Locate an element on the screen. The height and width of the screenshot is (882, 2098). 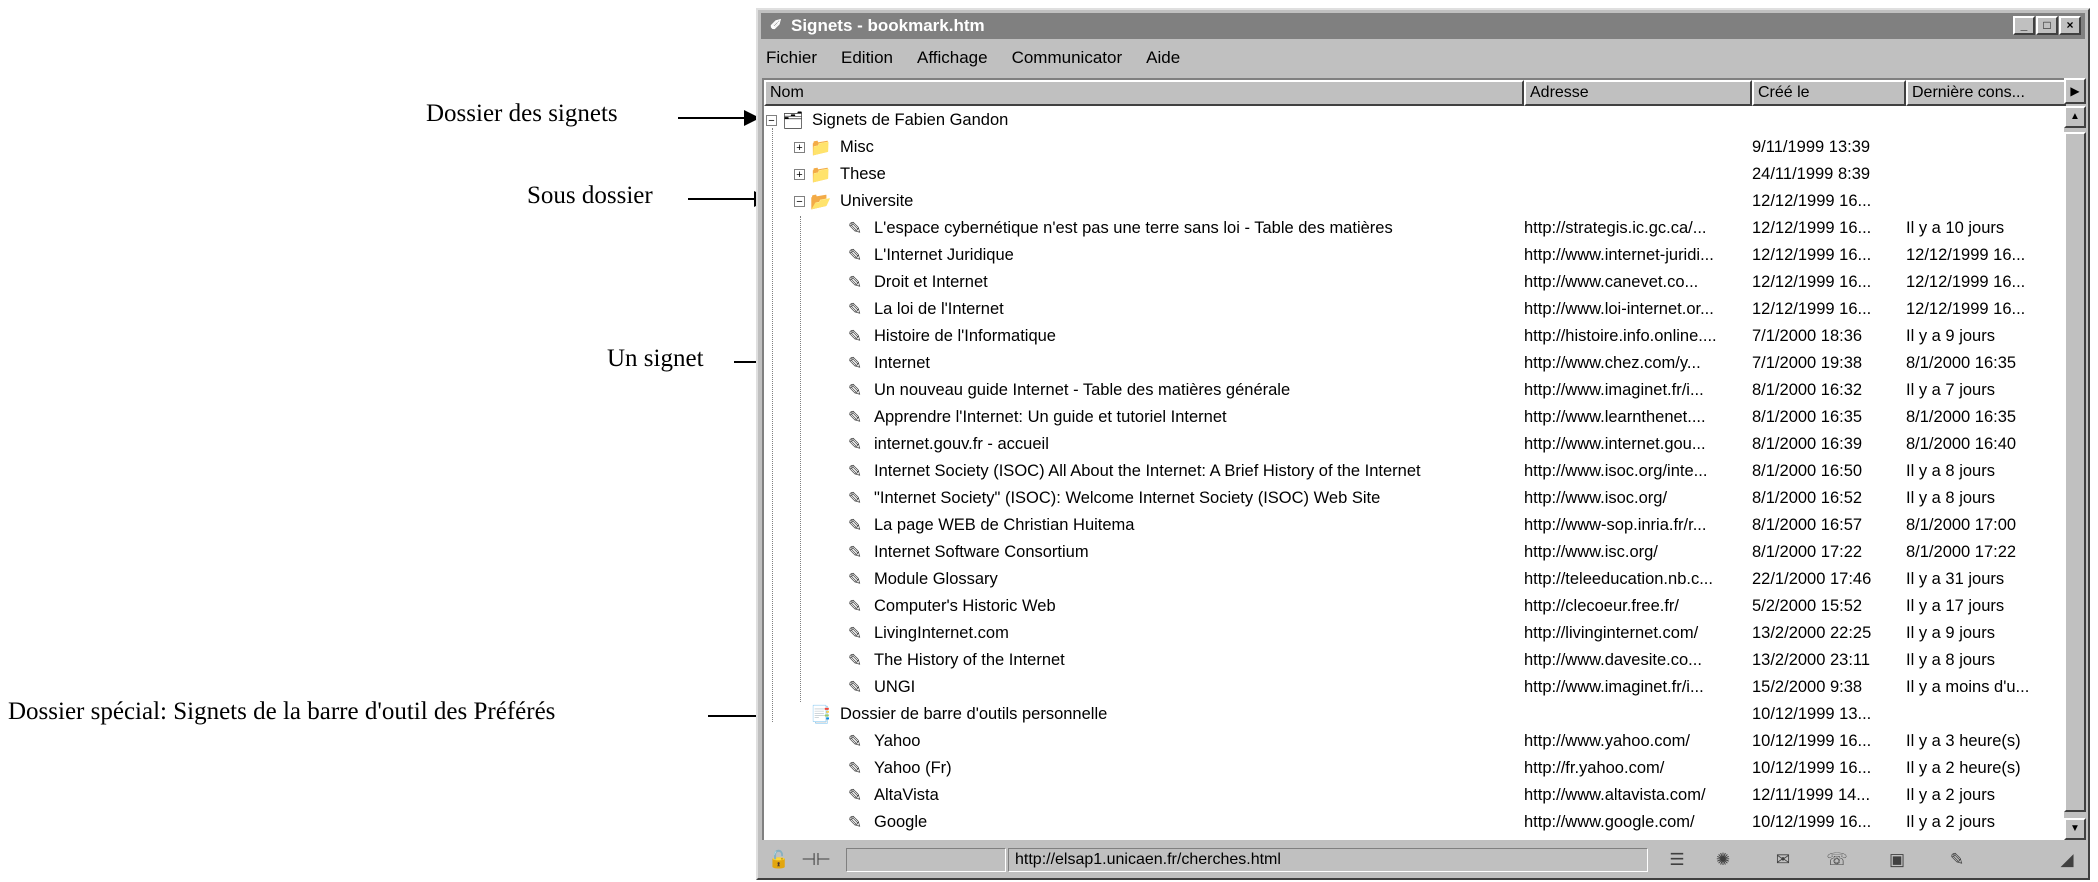
row-created: 8/1/2000 16:52 is located at coordinates (1807, 498).